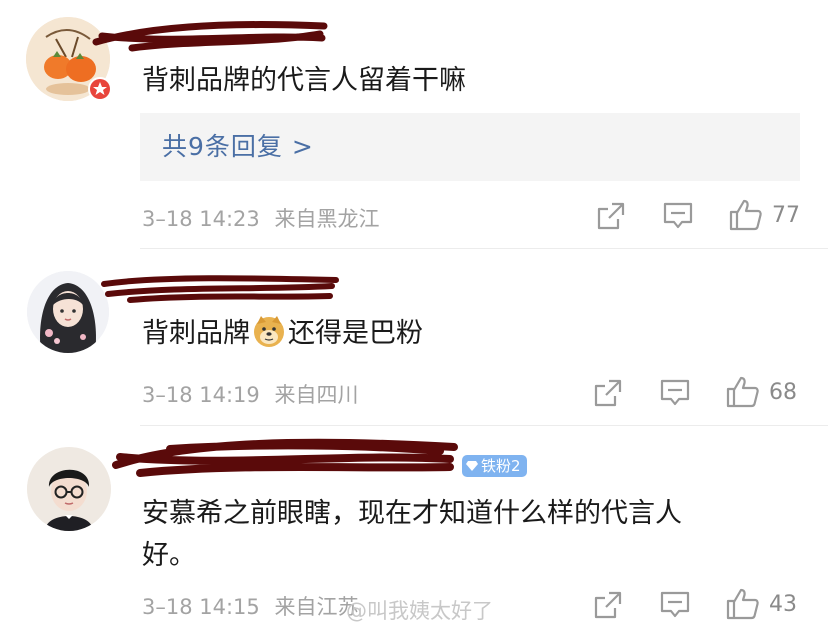 The width and height of the screenshot is (828, 635). What do you see at coordinates (472, 466) in the screenshot?
I see `diamond-icon` at bounding box center [472, 466].